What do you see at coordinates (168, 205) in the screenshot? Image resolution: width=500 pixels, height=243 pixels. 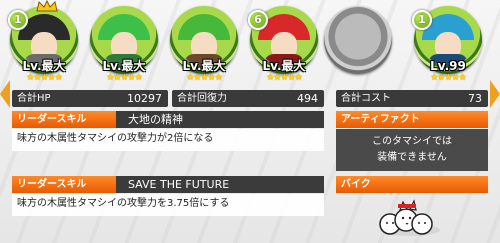 I see `leader-skill-2-desc: 味方の木属性タマシイの攻撃力を3.75倍にする` at bounding box center [168, 205].